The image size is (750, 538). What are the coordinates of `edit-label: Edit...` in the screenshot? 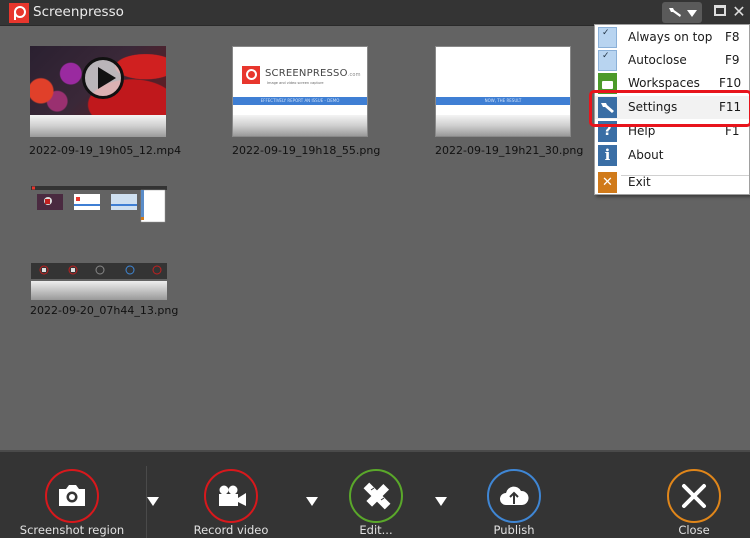 It's located at (376, 530).